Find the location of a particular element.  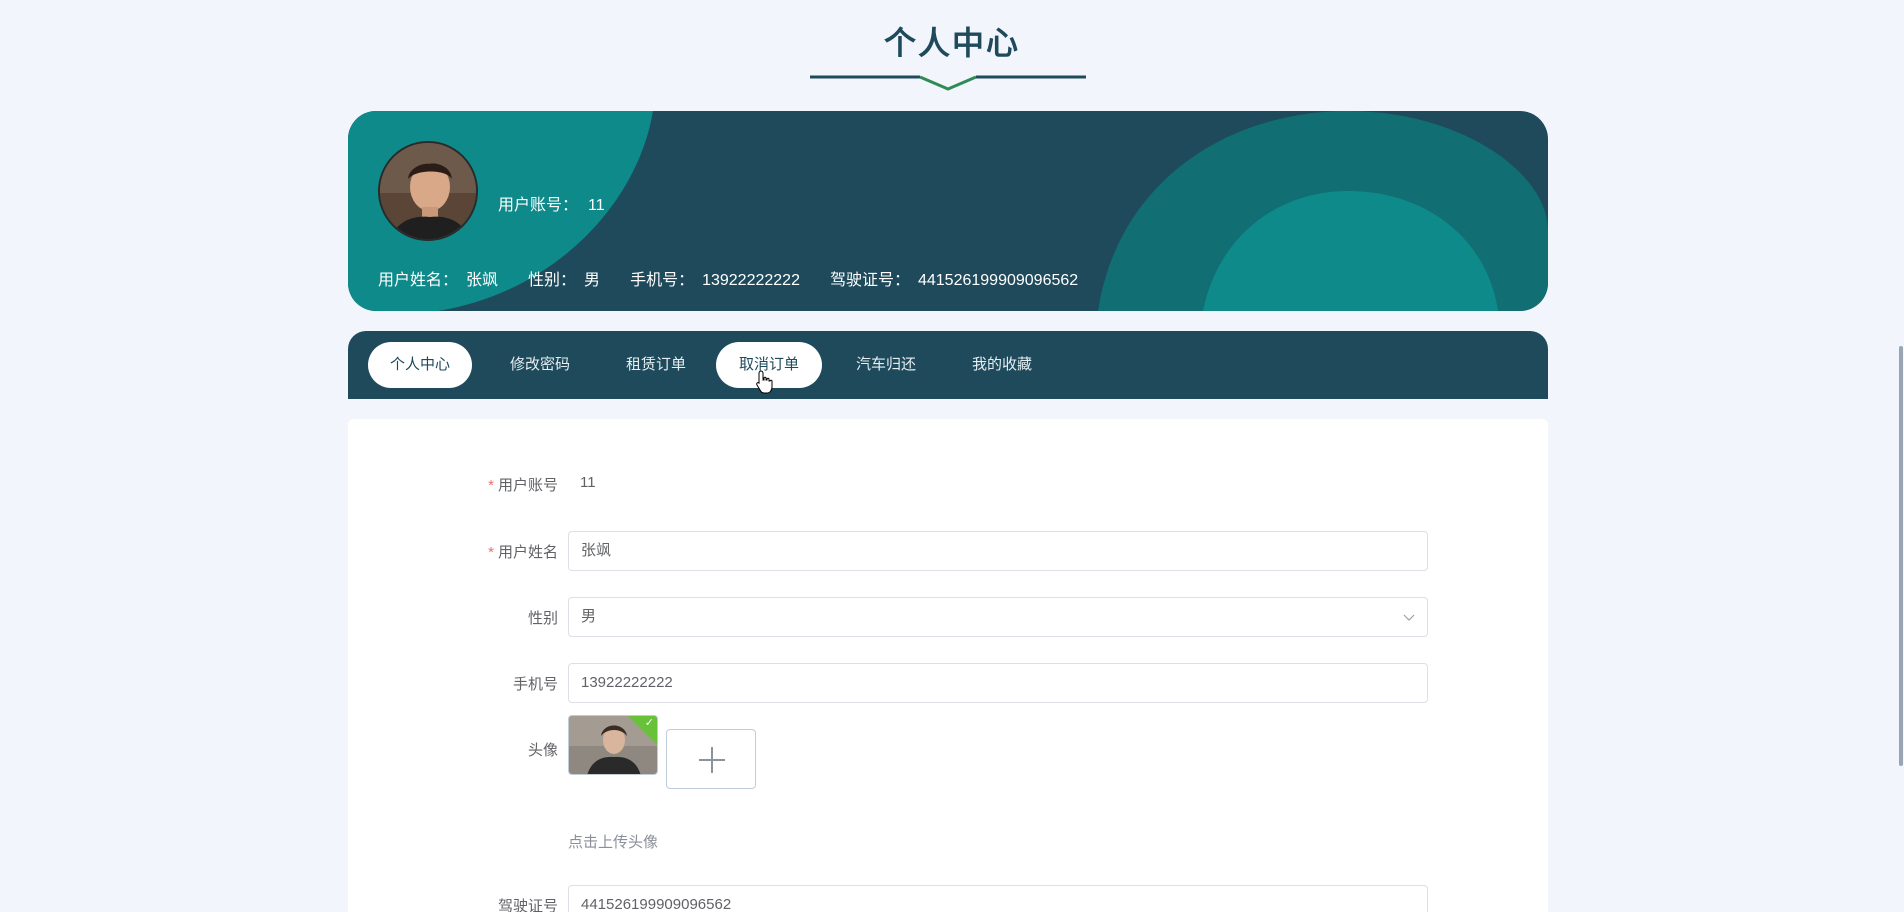

tab-rental-orders: 租赁订单 is located at coordinates (656, 365).